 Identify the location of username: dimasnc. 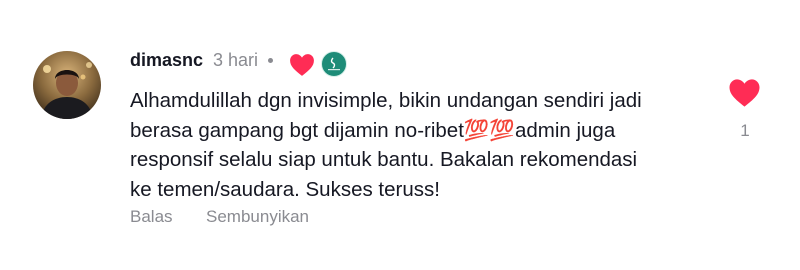
(166, 60).